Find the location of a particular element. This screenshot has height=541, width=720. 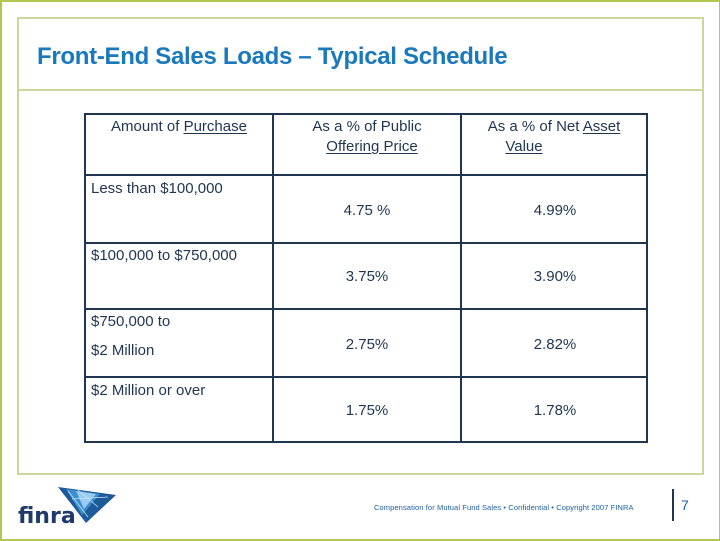

header-divider is located at coordinates (366, 175).